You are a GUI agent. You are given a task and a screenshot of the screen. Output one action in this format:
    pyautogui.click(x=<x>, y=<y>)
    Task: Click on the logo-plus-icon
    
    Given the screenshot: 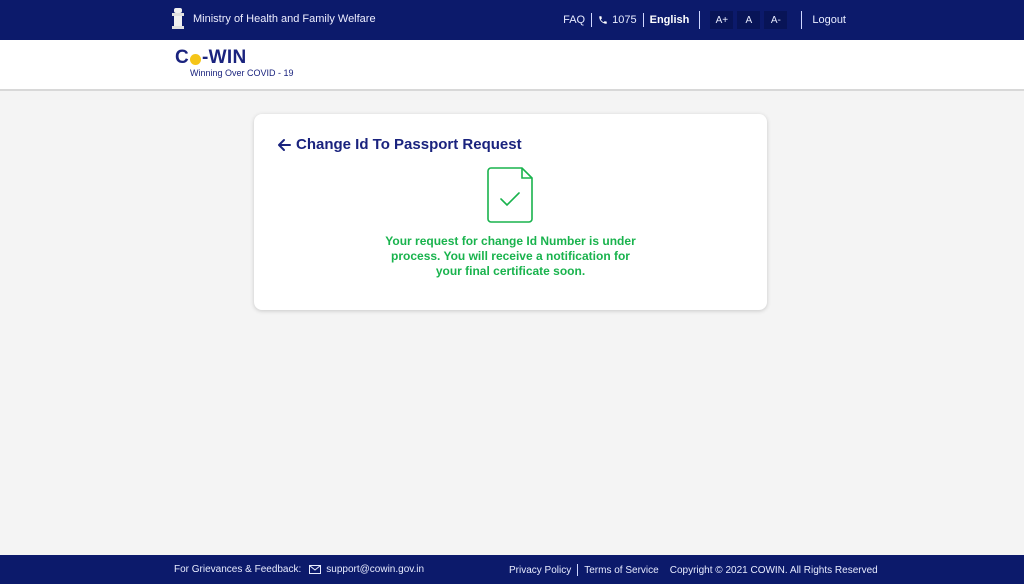 What is the action you would take?
    pyautogui.click(x=196, y=59)
    